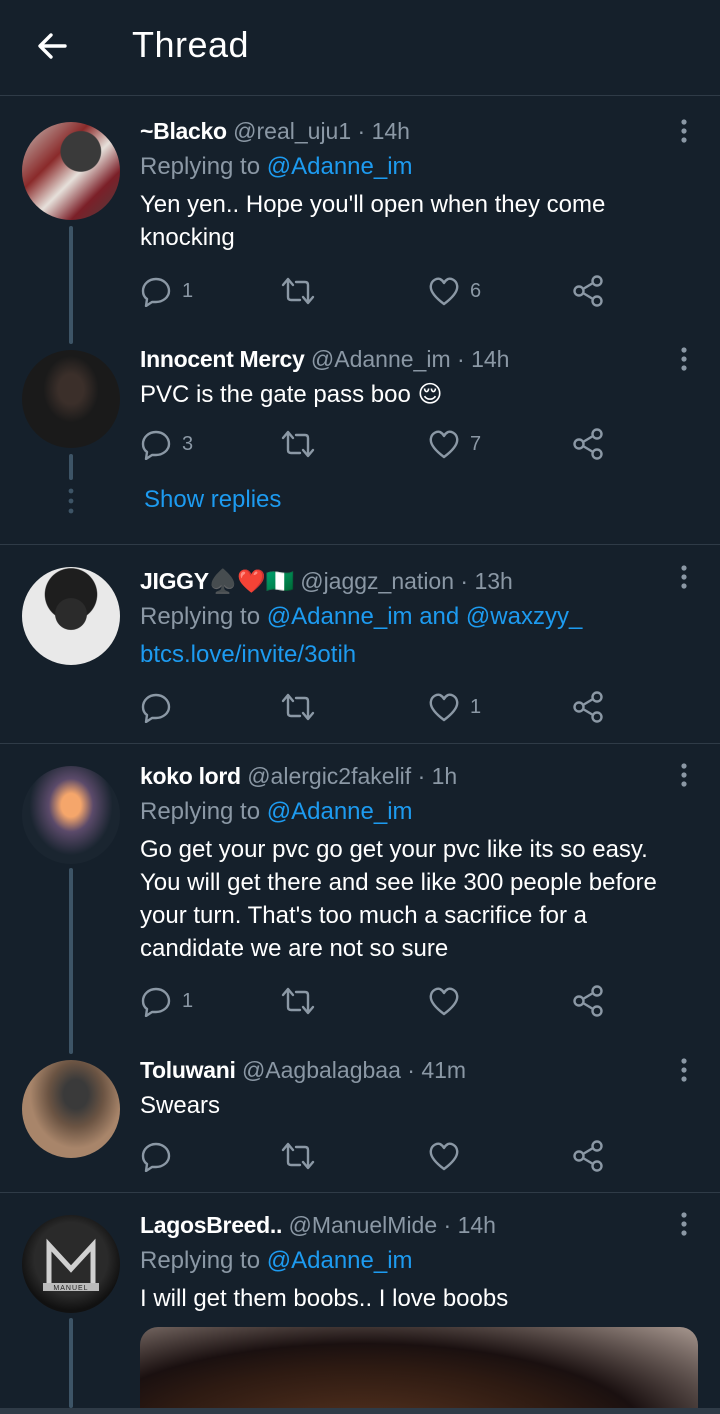 This screenshot has height=1414, width=720. What do you see at coordinates (188, 1070) in the screenshot?
I see `display-name: Toluwani` at bounding box center [188, 1070].